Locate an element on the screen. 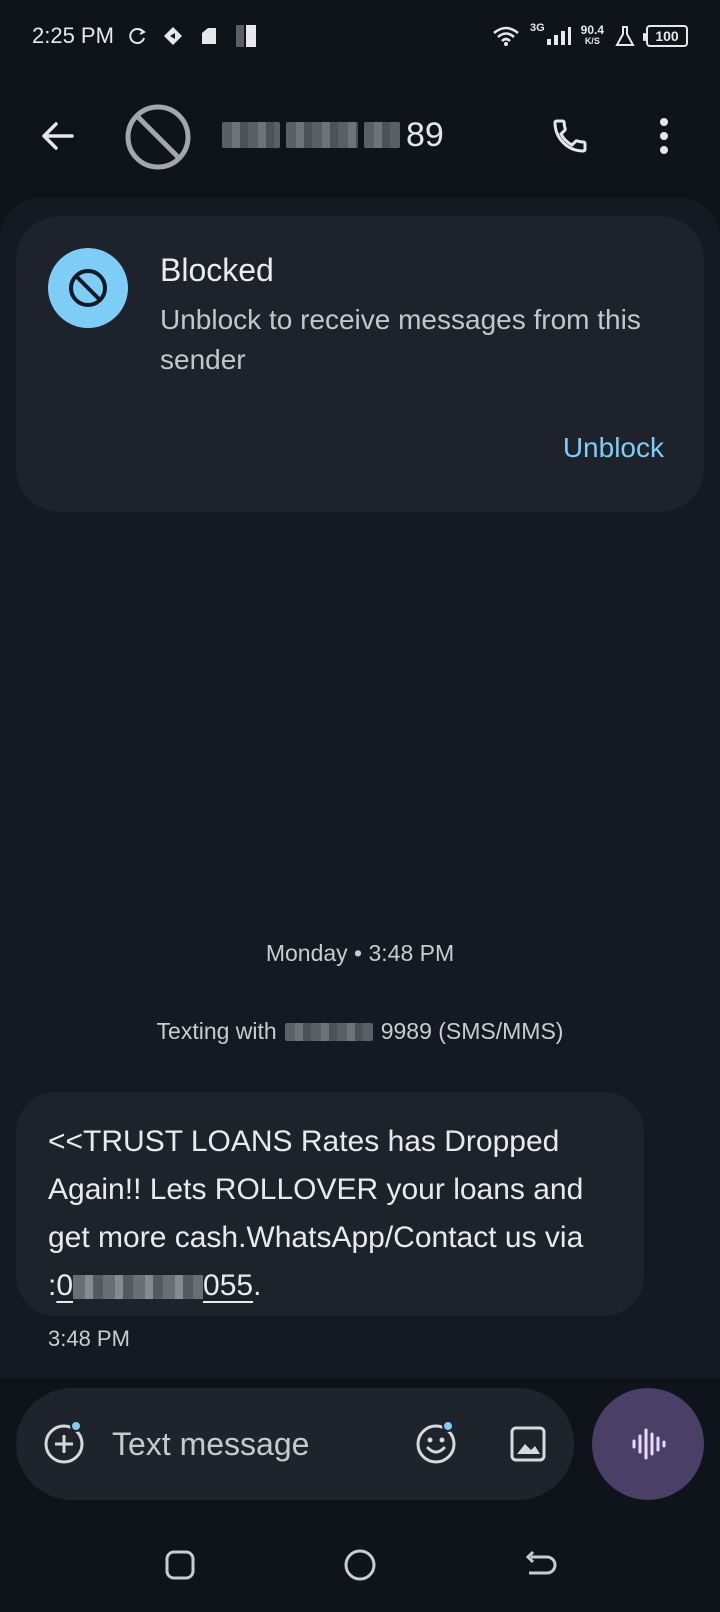 This screenshot has height=1612, width=720. gallery-button is located at coordinates (528, 1444).